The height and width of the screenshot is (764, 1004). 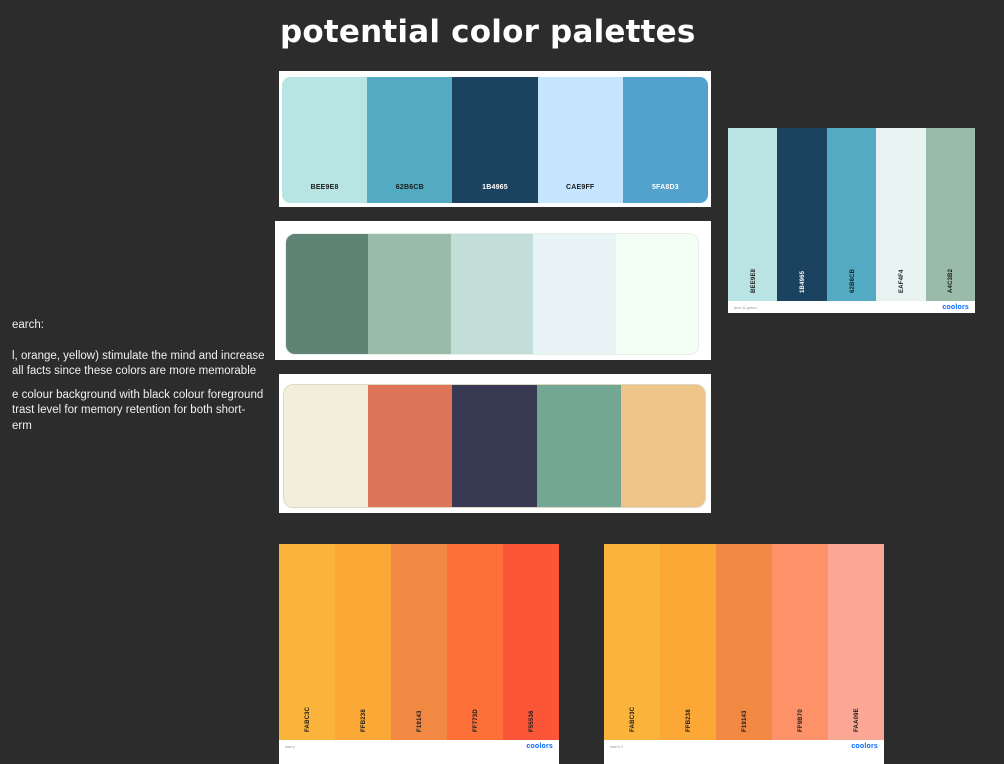 I want to click on swatch-hex-label: CAE9FF, so click(x=580, y=187).